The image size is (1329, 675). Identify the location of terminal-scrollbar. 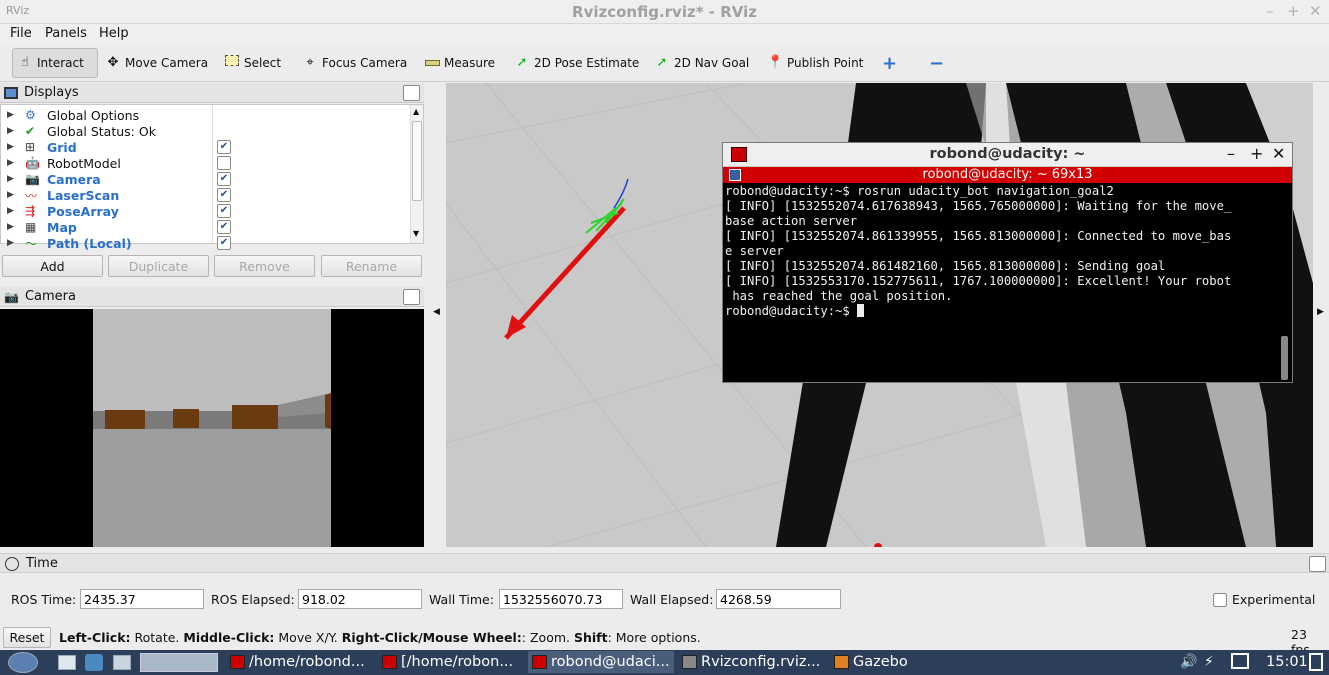
(1285, 283).